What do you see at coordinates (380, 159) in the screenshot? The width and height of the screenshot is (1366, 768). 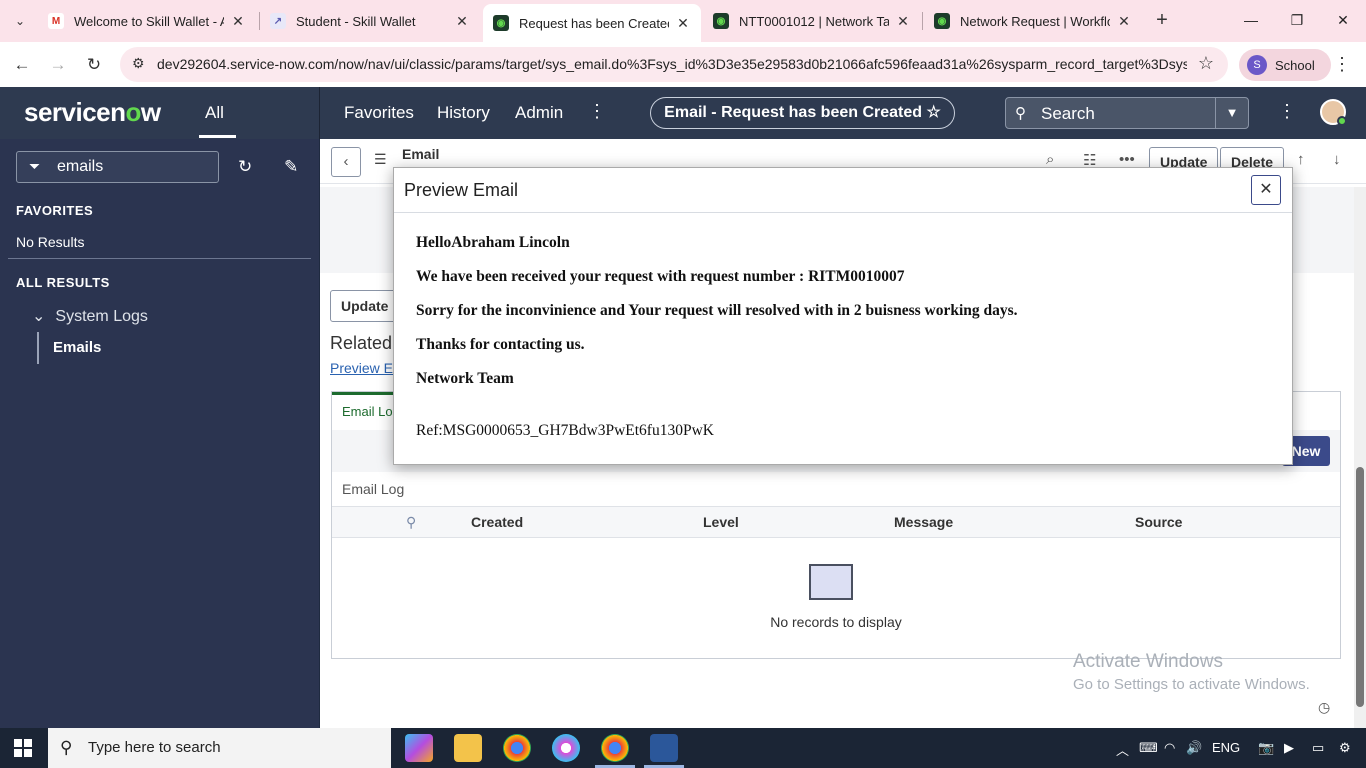 I see `form-menu-icon: ☰` at bounding box center [380, 159].